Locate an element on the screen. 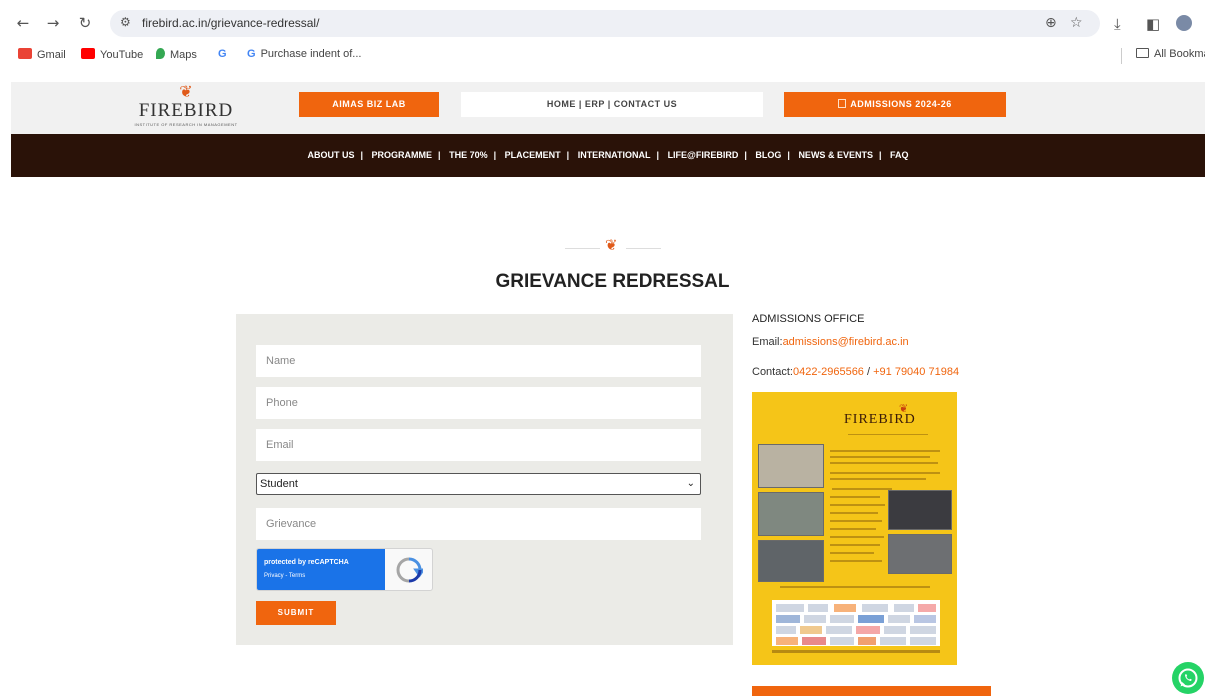 The height and width of the screenshot is (696, 1205). nav-life-firebird: LIFE@FIREBIRD is located at coordinates (703, 155).